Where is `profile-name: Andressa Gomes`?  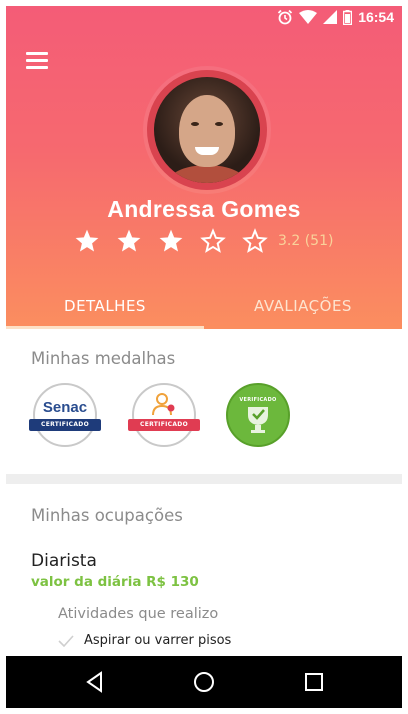 profile-name: Andressa Gomes is located at coordinates (204, 209).